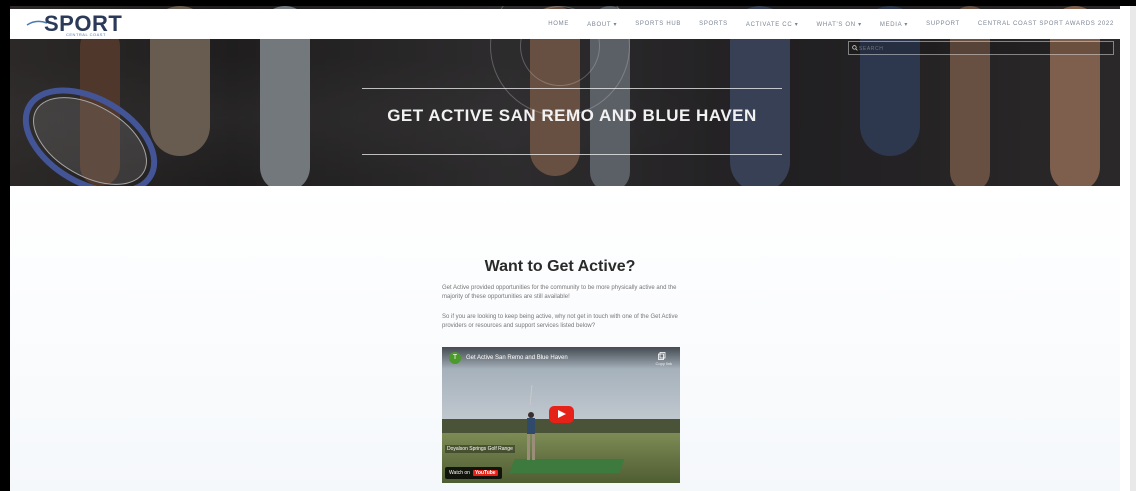  Describe the element at coordinates (943, 24) in the screenshot. I see `nav-support: SUPPORT` at that location.